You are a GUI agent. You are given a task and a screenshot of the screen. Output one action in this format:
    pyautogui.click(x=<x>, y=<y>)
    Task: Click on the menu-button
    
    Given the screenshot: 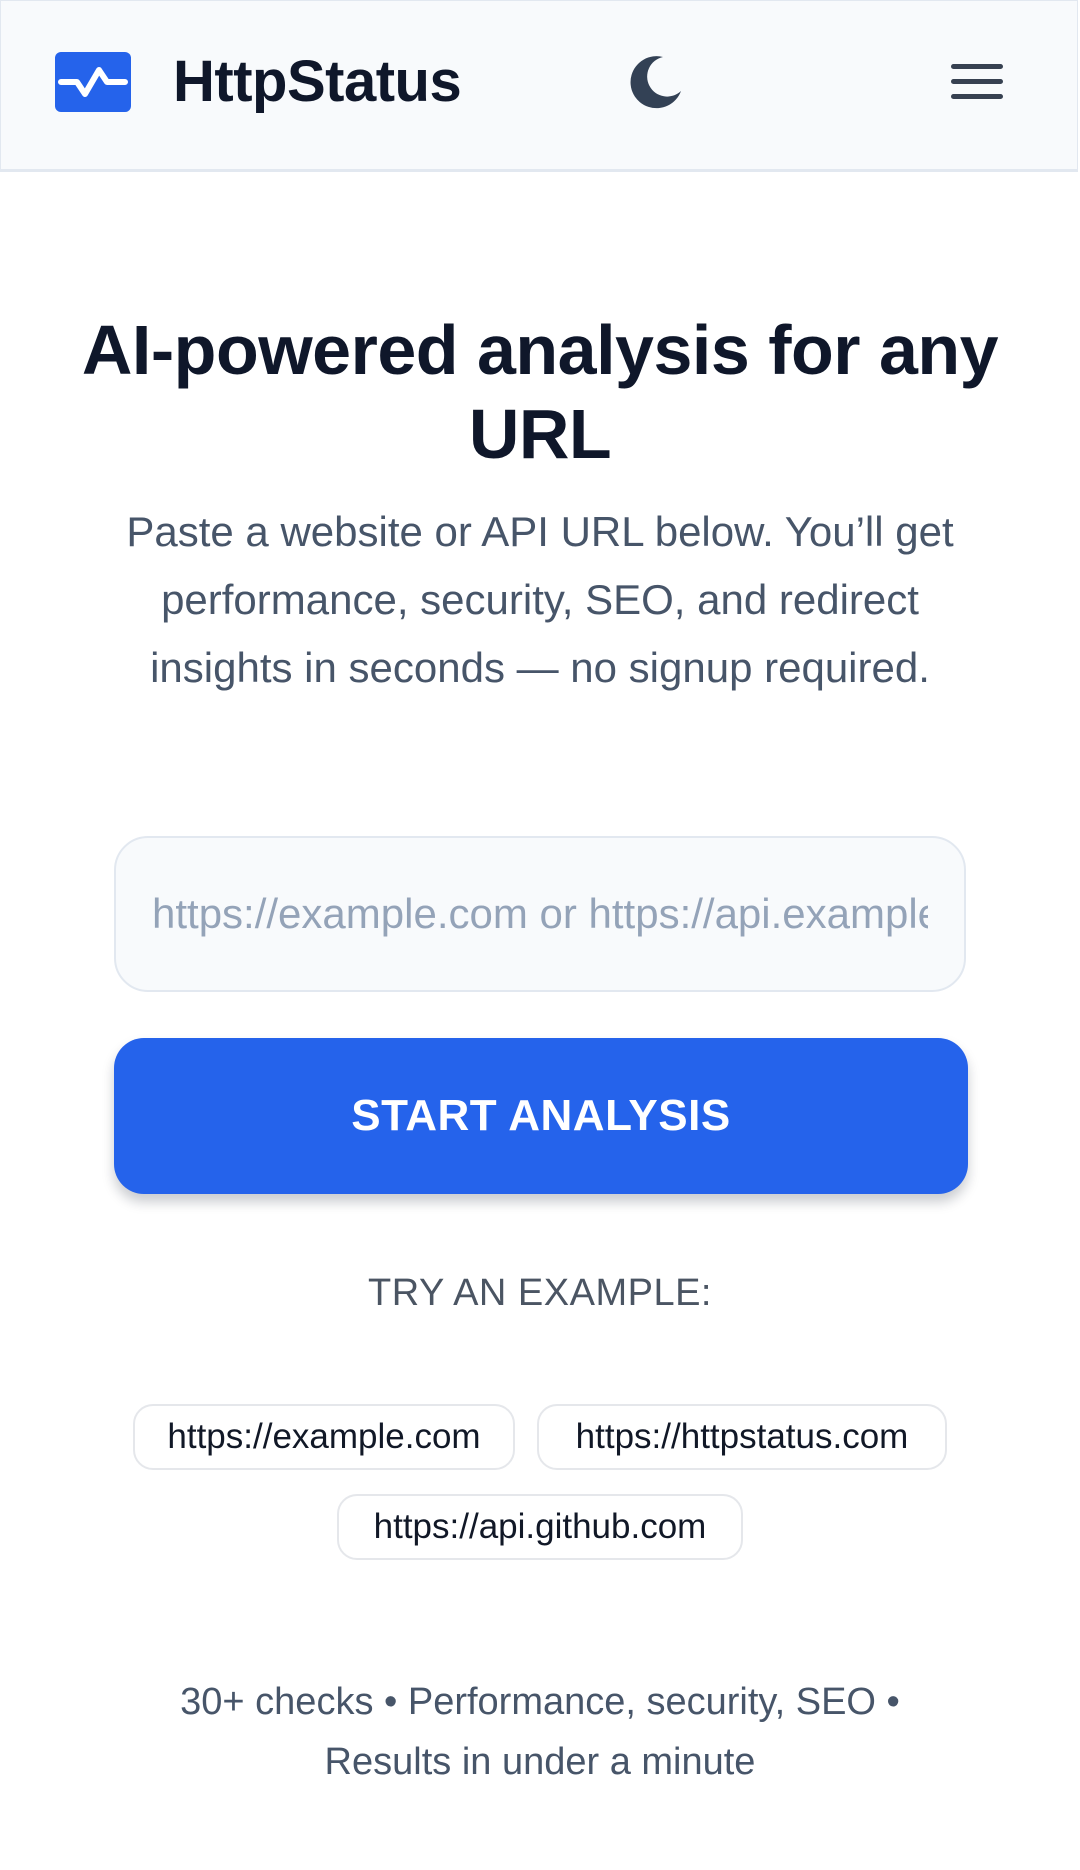 What is the action you would take?
    pyautogui.click(x=977, y=82)
    